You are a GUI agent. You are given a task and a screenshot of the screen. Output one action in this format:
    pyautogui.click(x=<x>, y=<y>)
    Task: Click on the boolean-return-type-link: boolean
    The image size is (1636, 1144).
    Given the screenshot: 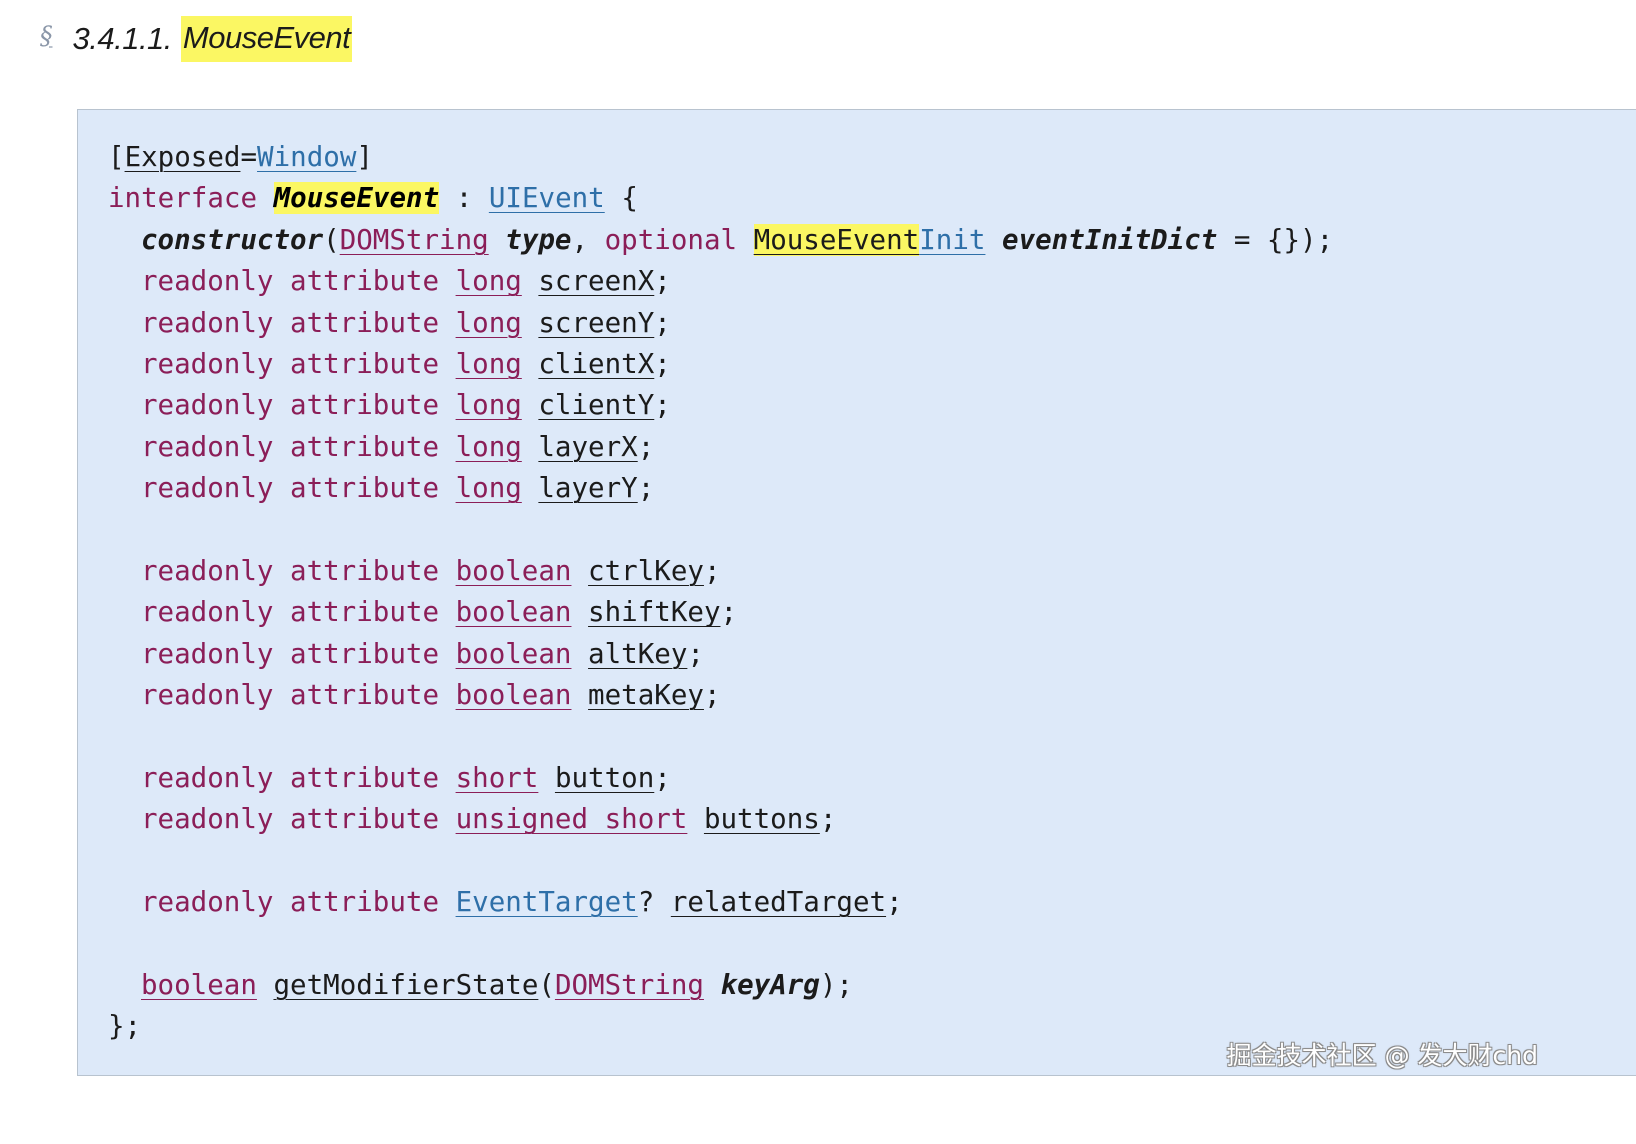 What is the action you would take?
    pyautogui.click(x=199, y=985)
    